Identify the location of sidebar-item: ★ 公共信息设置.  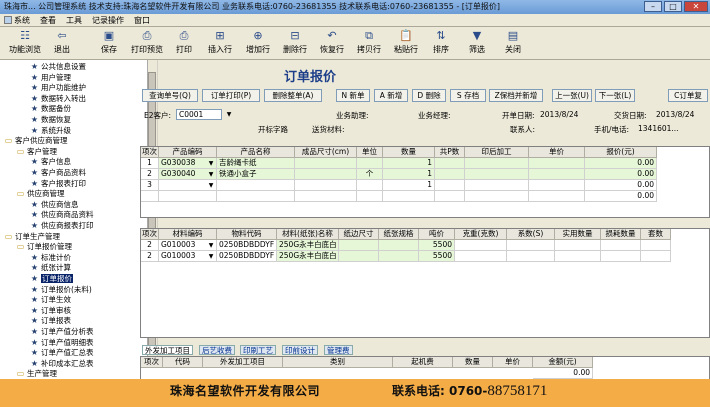
(58, 67).